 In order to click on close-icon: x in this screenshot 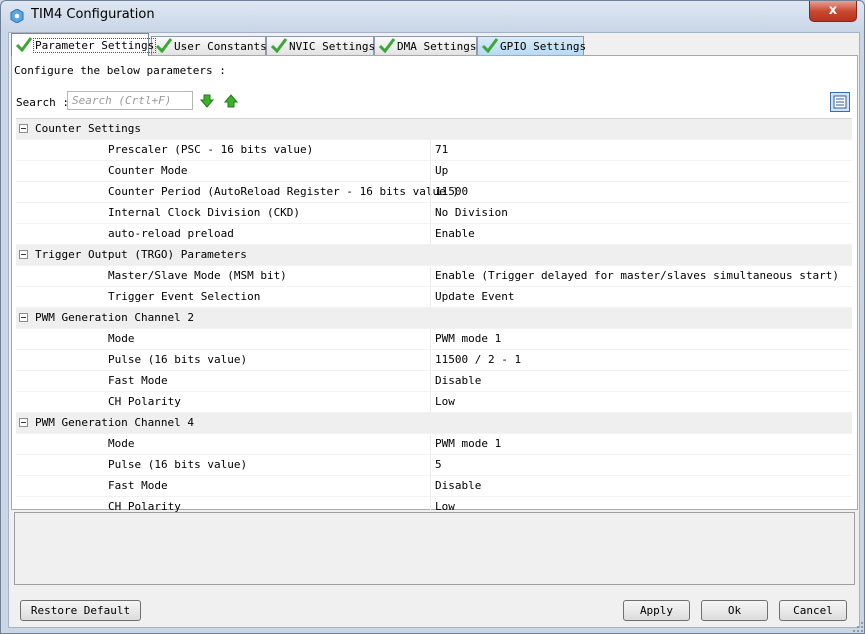, I will do `click(833, 10)`.